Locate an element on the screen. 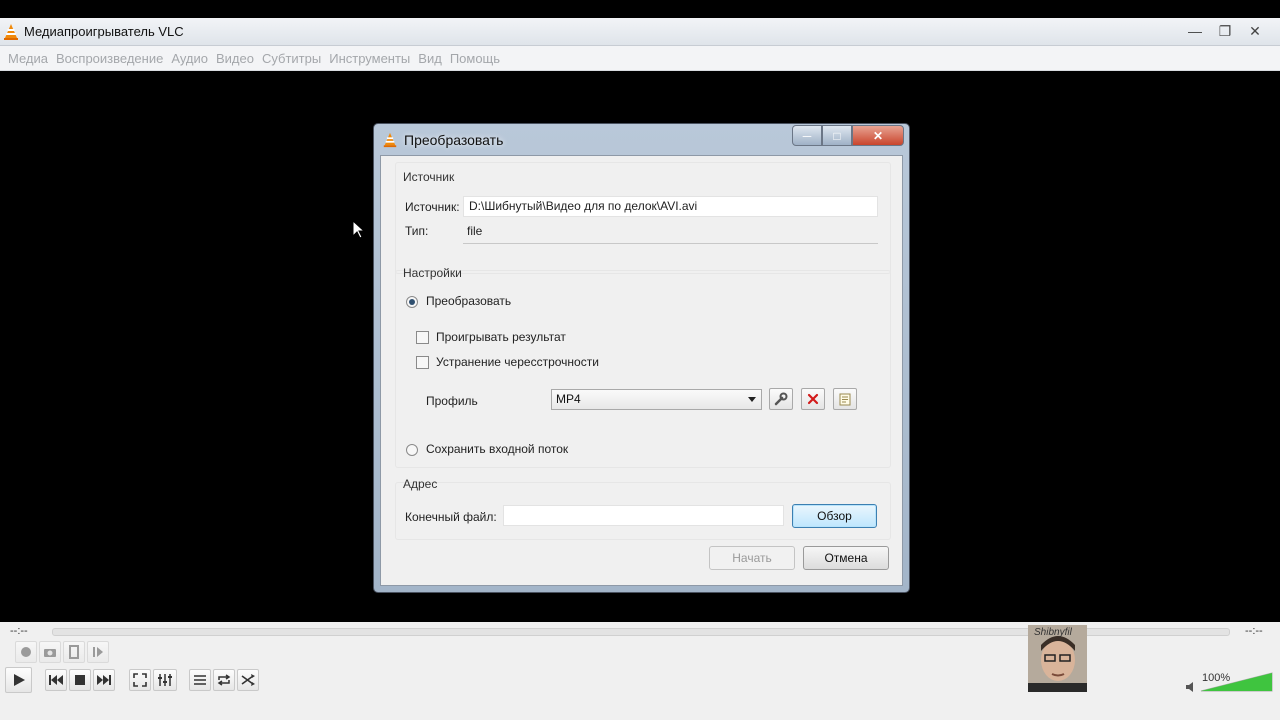  avatar-label: Shibnyfil is located at coordinates (1053, 632).